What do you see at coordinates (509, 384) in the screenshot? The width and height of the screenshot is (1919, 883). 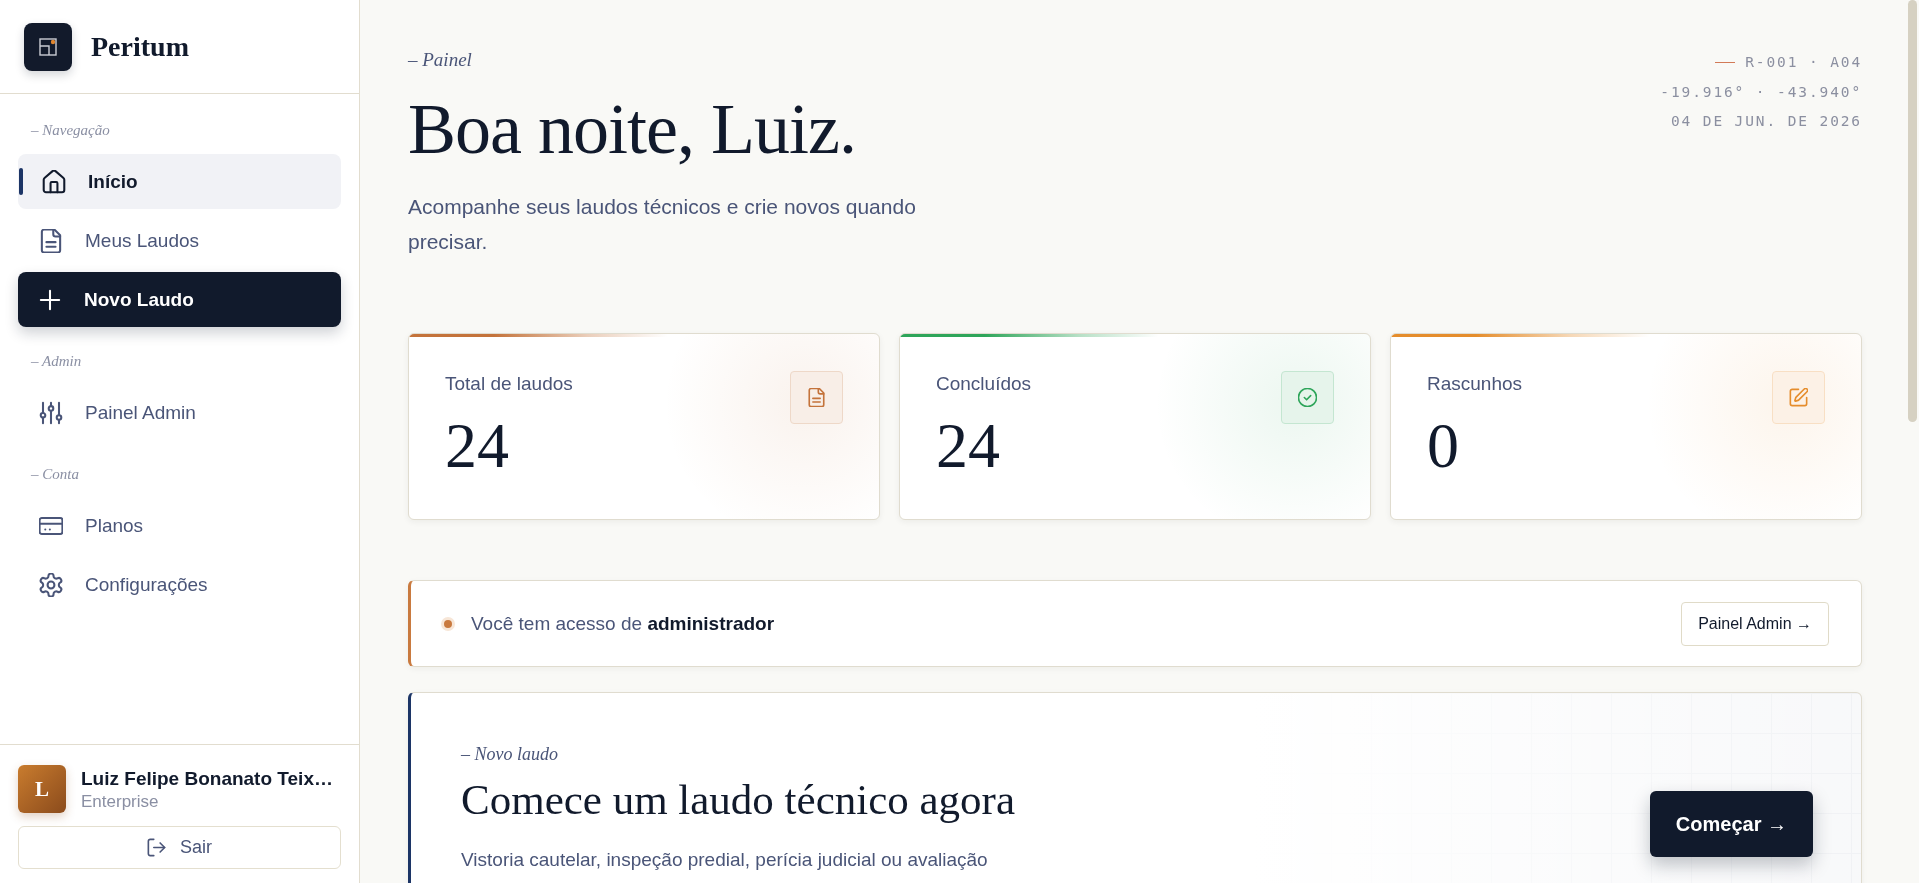 I see `stat-label: Total de laudos` at bounding box center [509, 384].